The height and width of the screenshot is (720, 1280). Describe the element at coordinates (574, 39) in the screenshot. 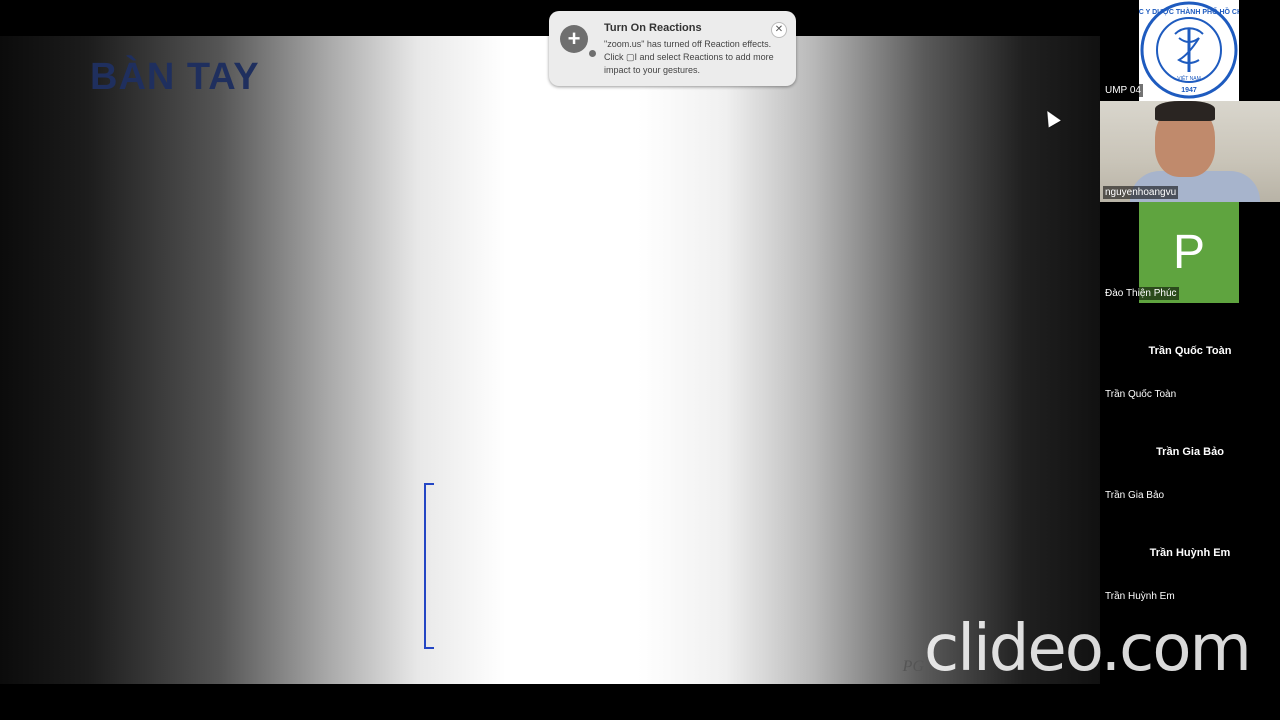

I see `plus-icon: +` at that location.